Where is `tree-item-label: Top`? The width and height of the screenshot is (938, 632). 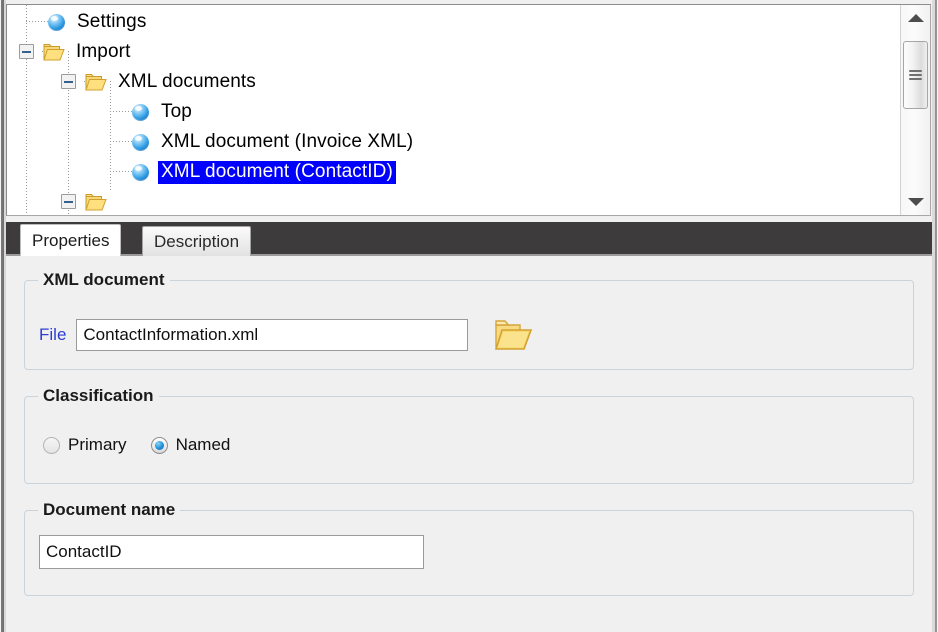 tree-item-label: Top is located at coordinates (176, 111).